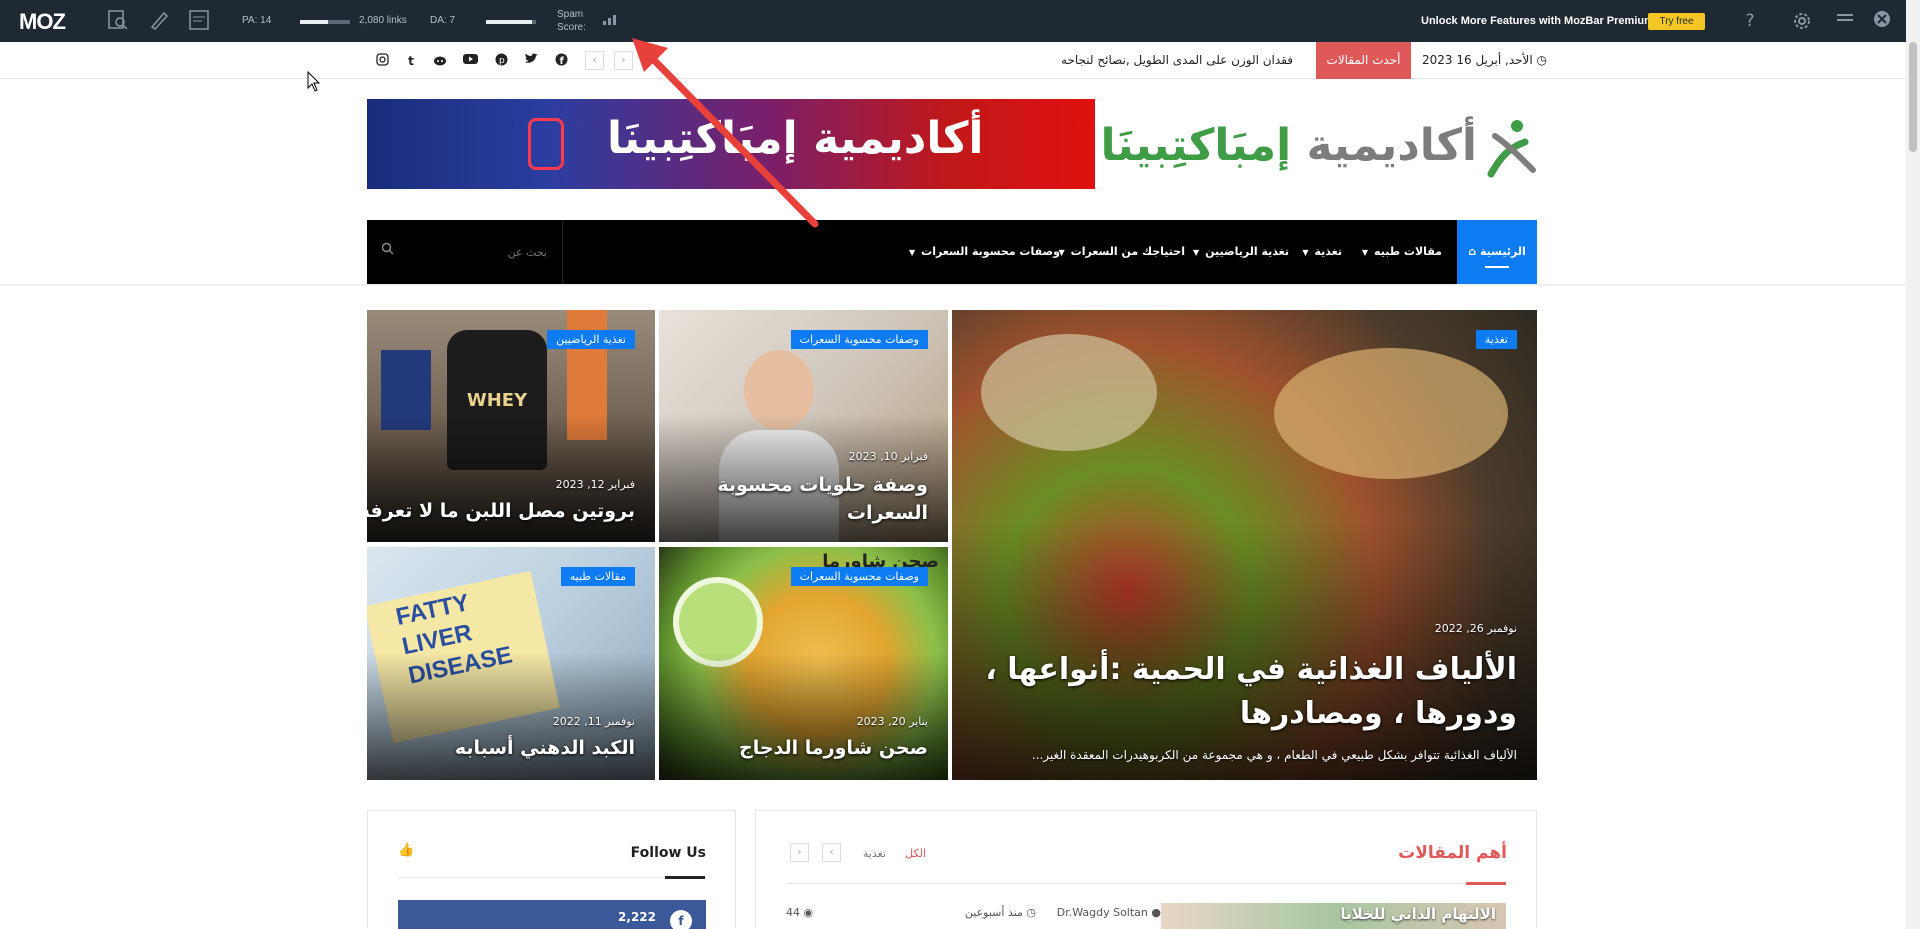  What do you see at coordinates (610, 22) in the screenshot?
I see `spam-score-bars-icon` at bounding box center [610, 22].